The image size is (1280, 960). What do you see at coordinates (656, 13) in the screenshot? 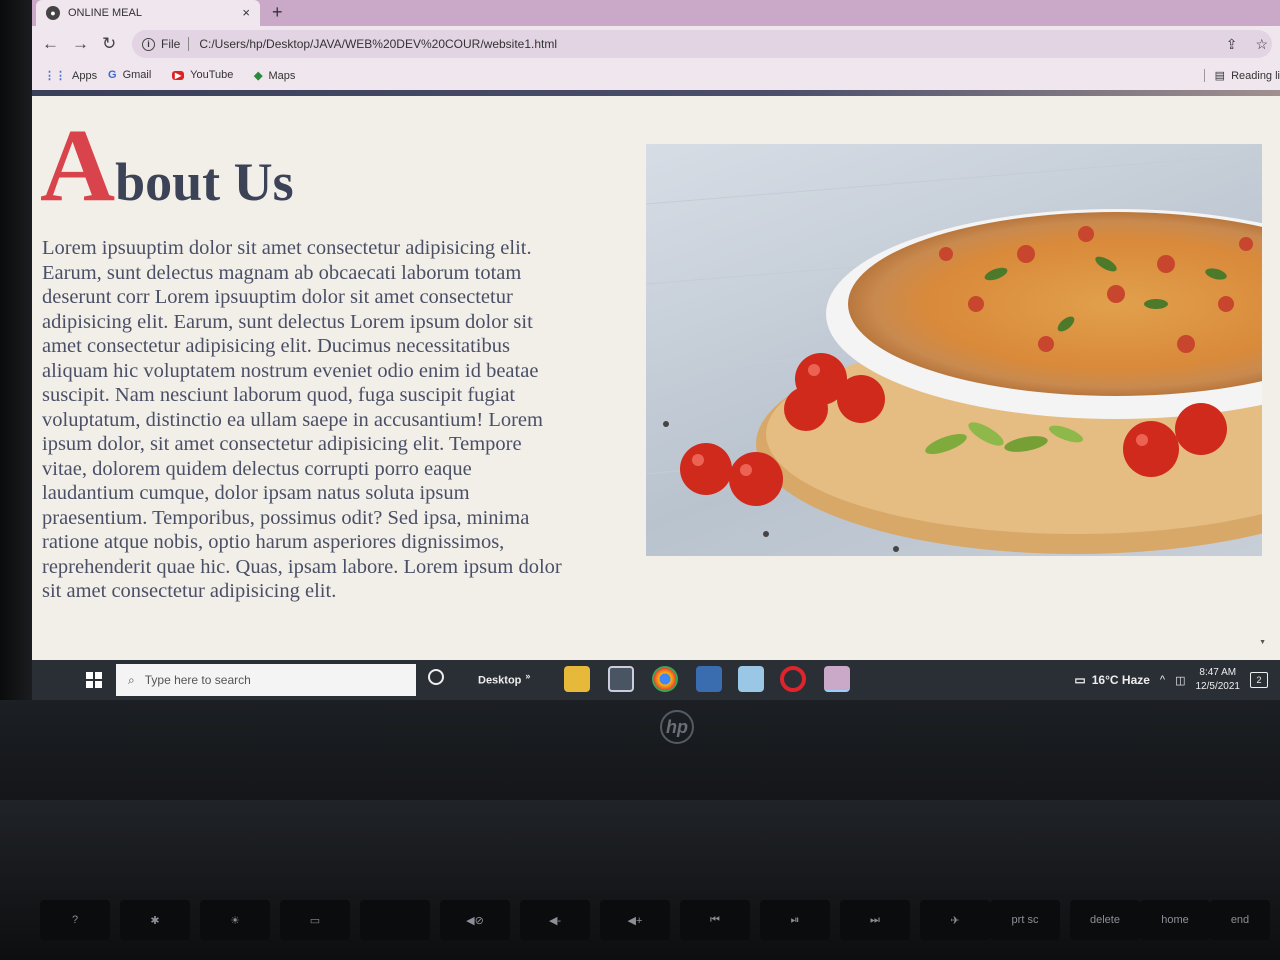
I see `tab-strip: ● ONLINE MEAL × +` at bounding box center [656, 13].